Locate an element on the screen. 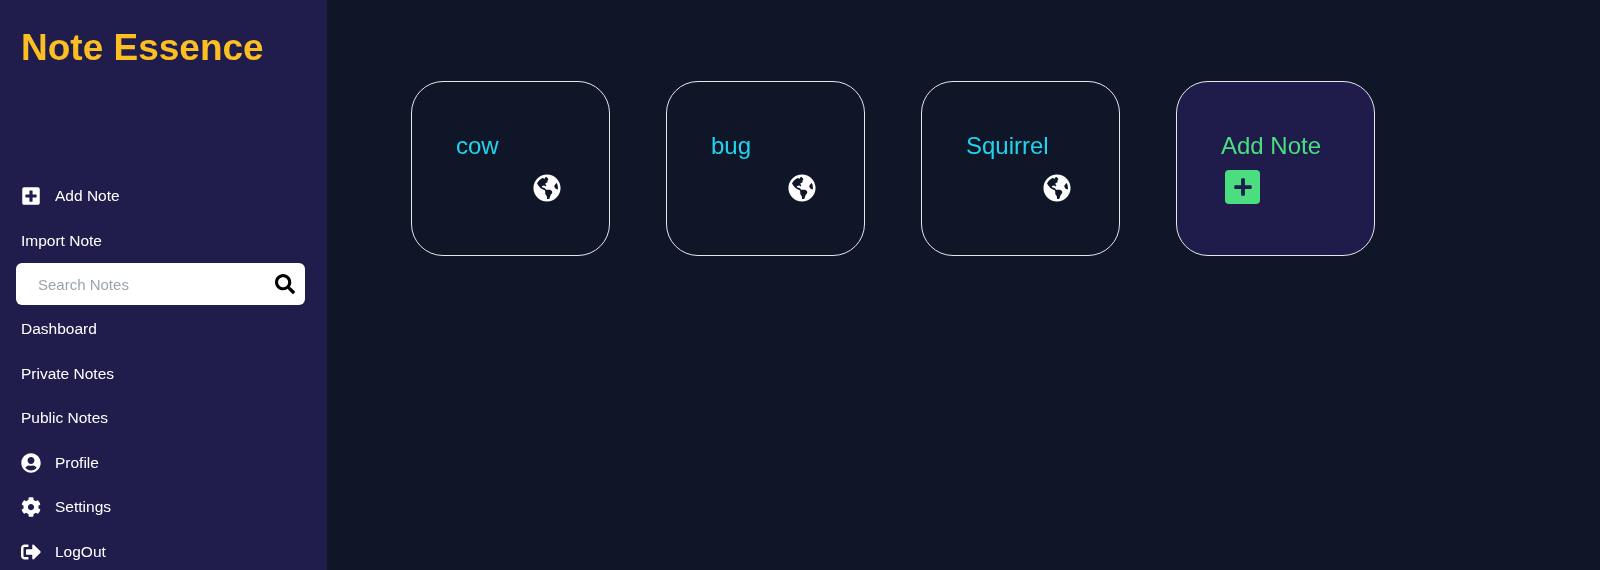  add-button is located at coordinates (1242, 187).